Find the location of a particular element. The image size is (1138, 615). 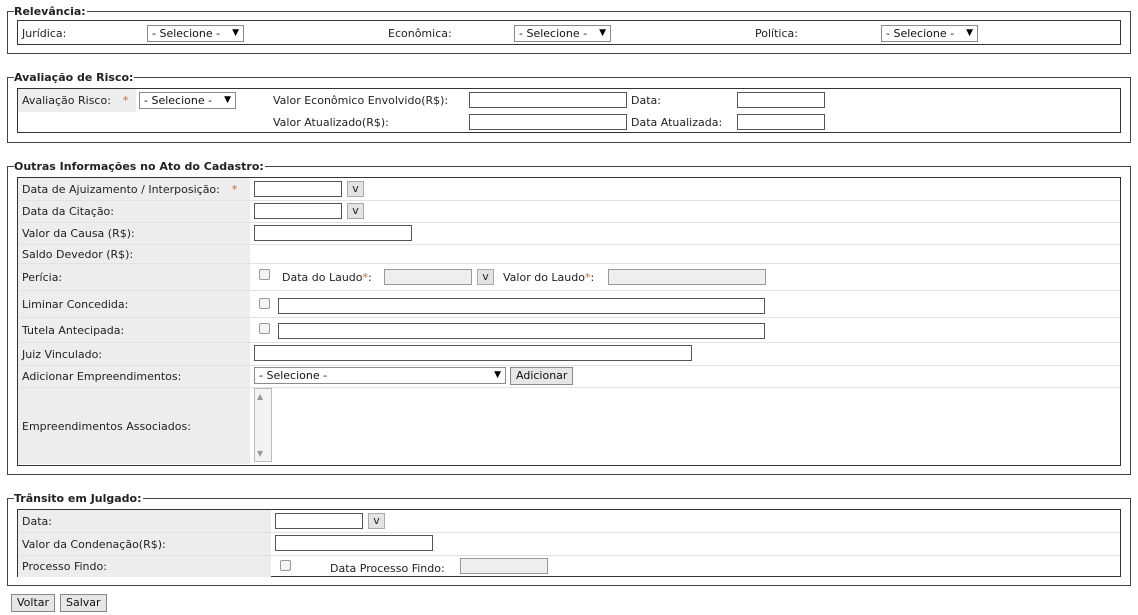

data-atualizada-label: Data Atualizada: is located at coordinates (677, 122).